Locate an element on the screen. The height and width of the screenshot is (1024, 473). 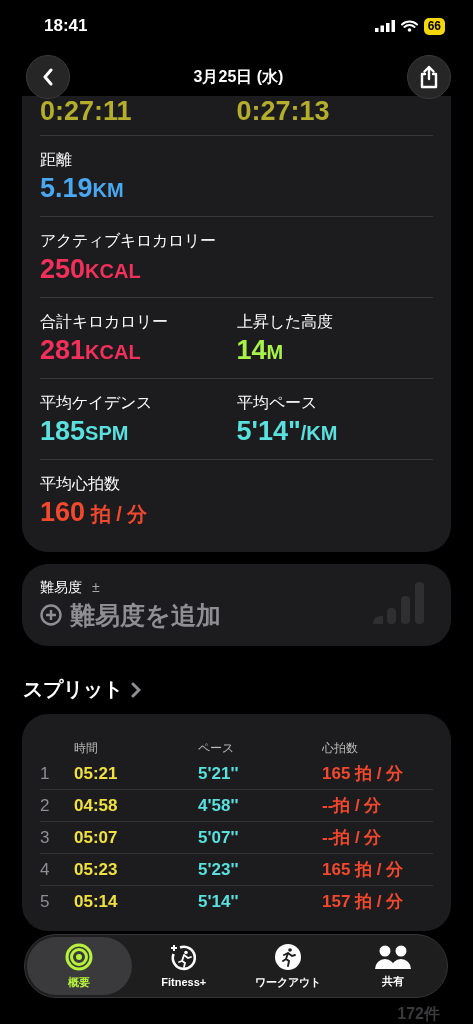
tab: Fitness+ is located at coordinates (183, 966).